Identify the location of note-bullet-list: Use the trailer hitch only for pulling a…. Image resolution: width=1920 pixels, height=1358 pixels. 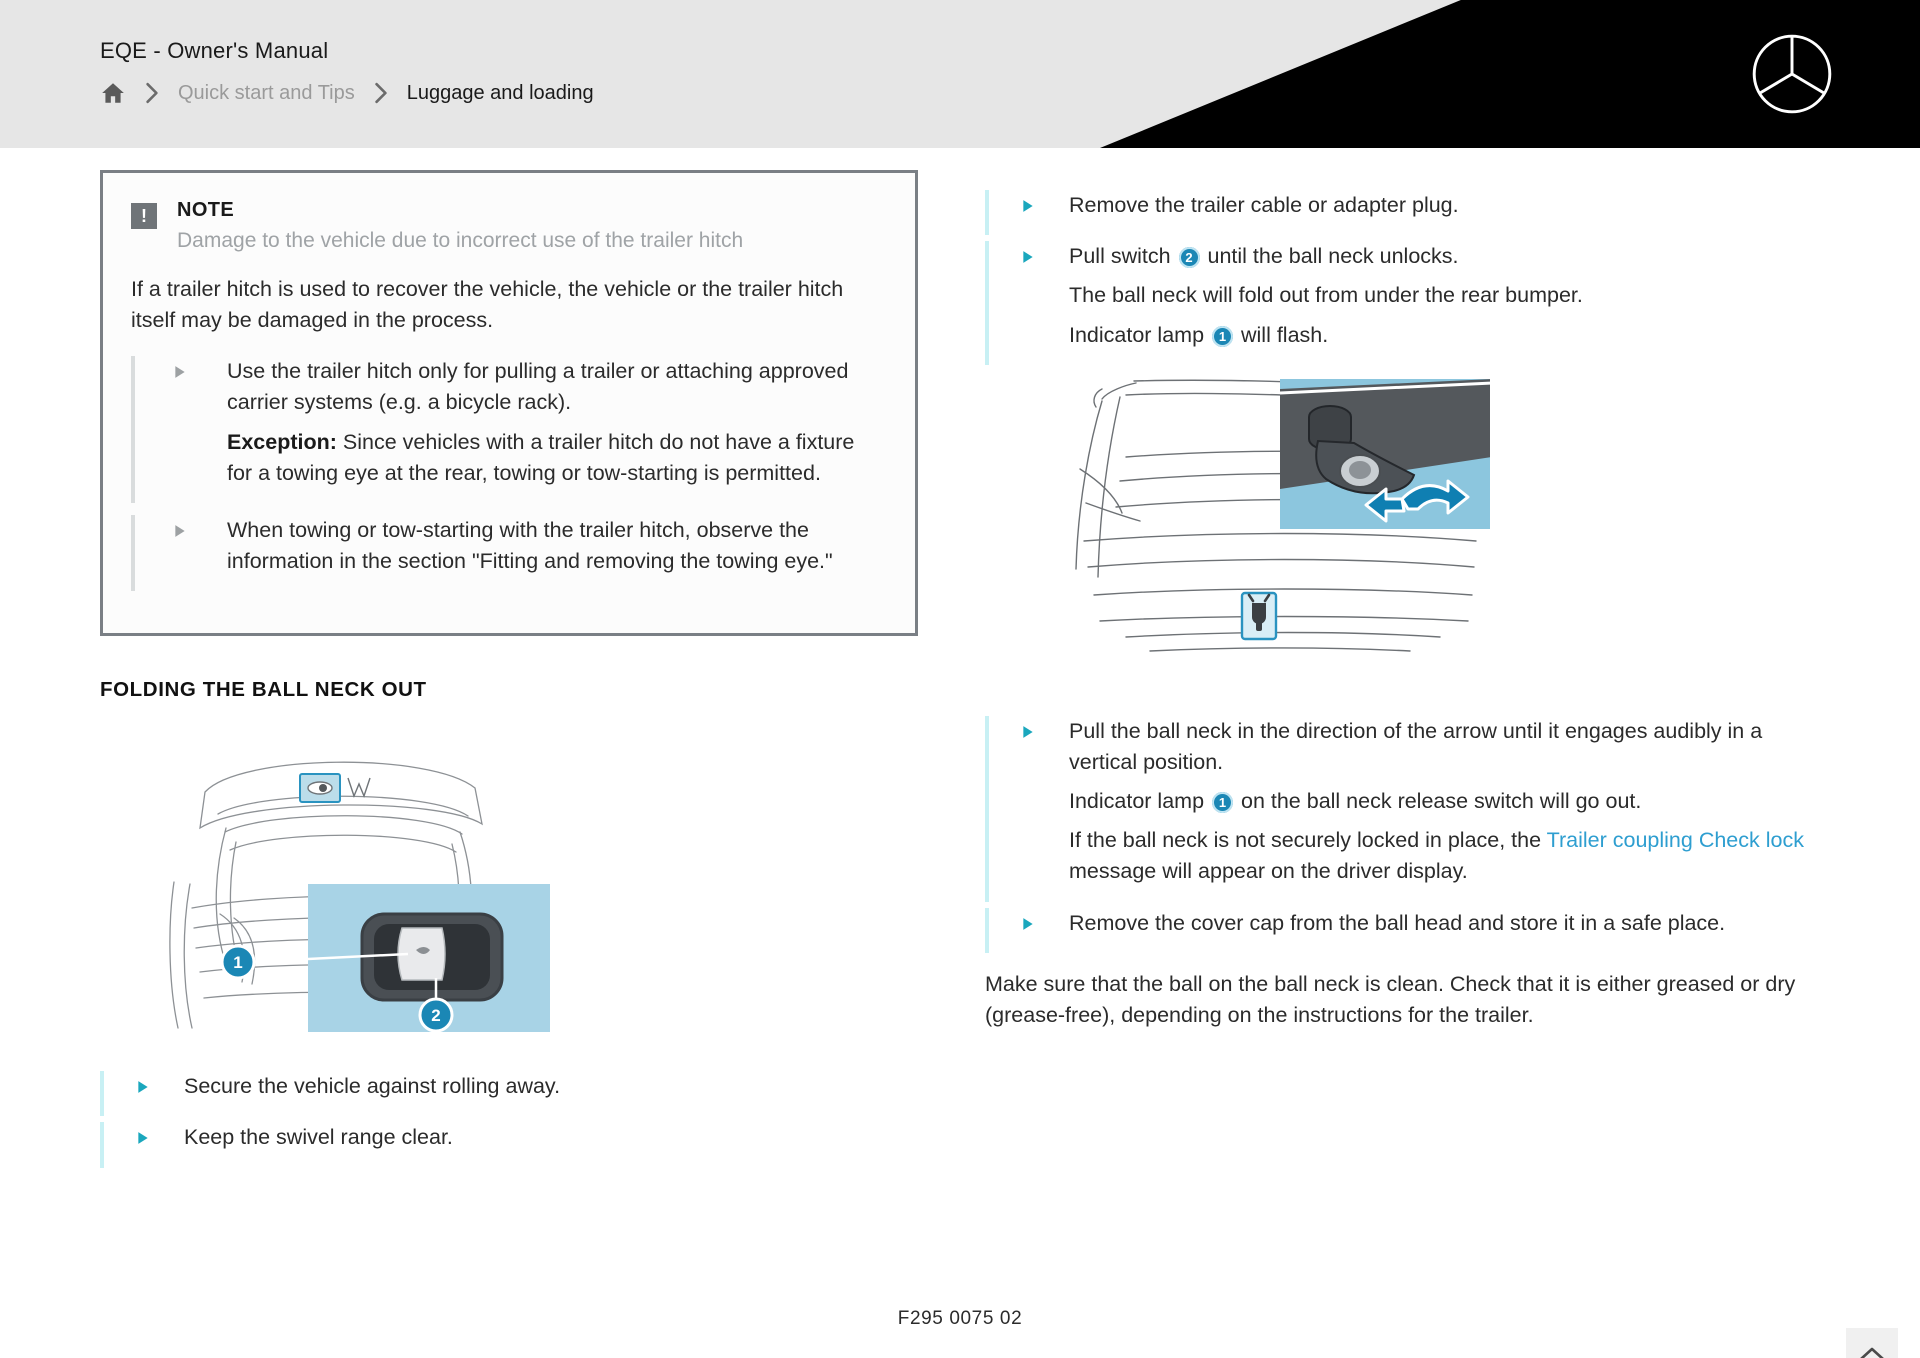
(508, 474).